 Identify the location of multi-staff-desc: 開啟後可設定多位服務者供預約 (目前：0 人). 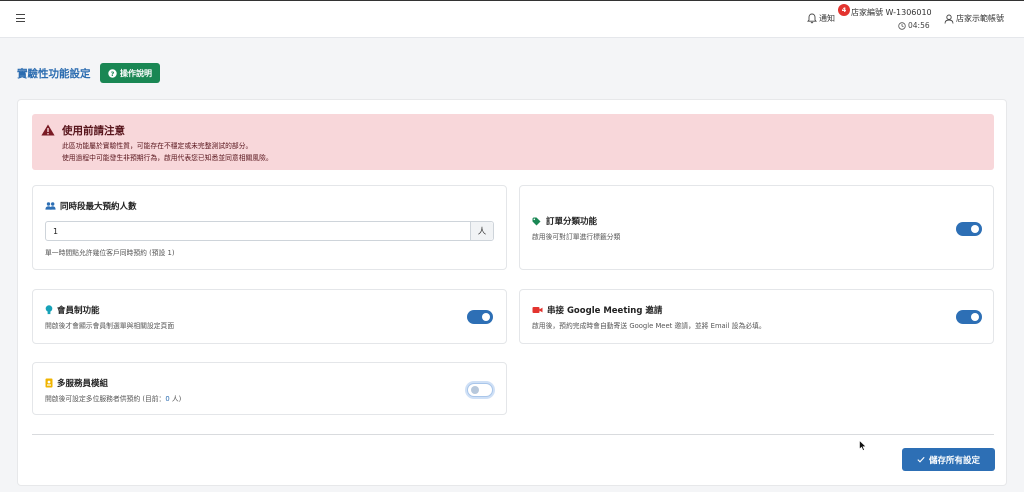
(113, 398).